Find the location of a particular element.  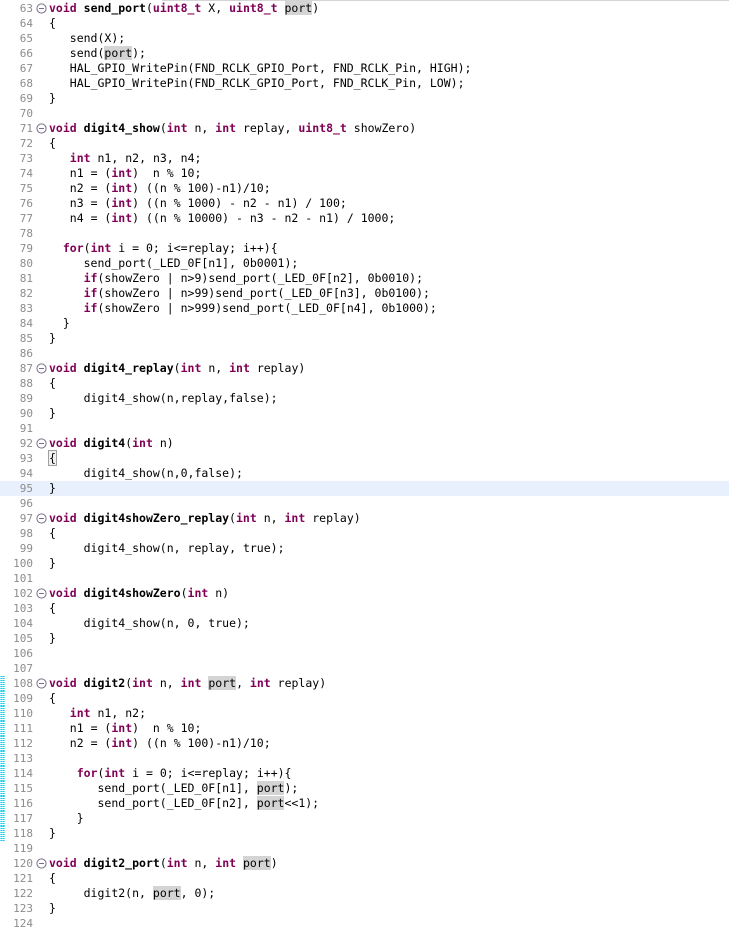

code-line-text: void digit4(int n) is located at coordinates (389, 443).